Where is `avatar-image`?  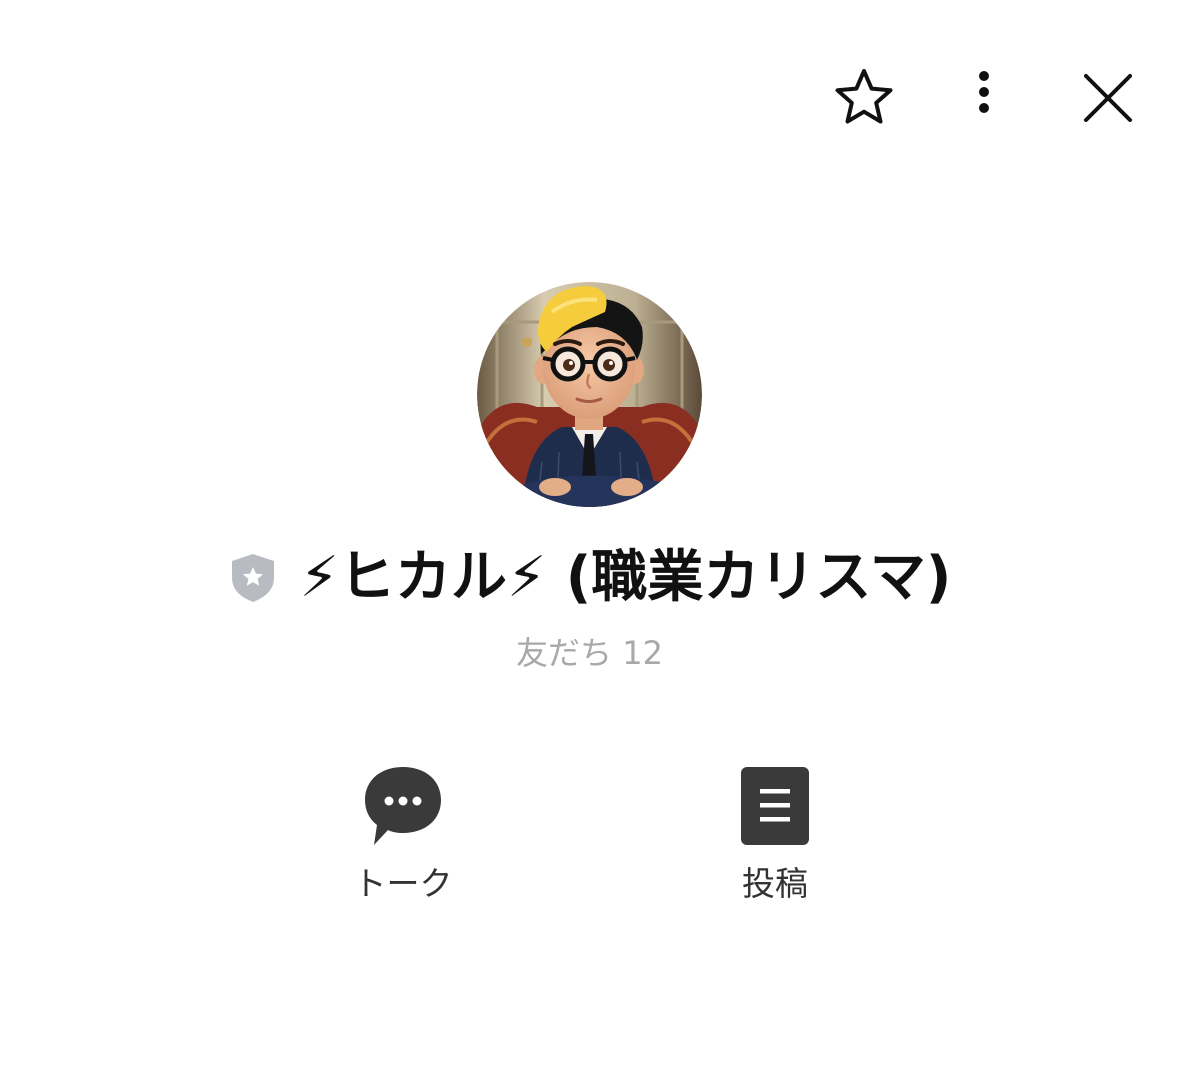
avatar-image is located at coordinates (589, 394).